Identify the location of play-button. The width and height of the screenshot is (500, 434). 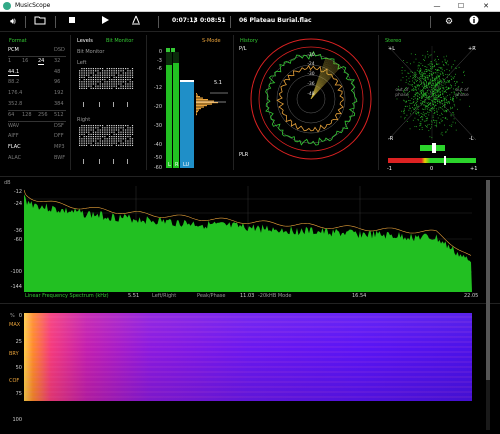
(105, 22).